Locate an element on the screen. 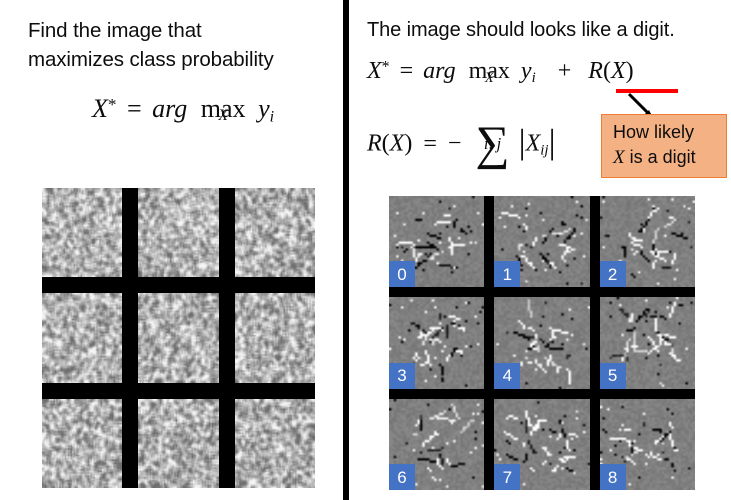 The width and height of the screenshot is (731, 500). reg-lhs-x: X is located at coordinates (397, 143).